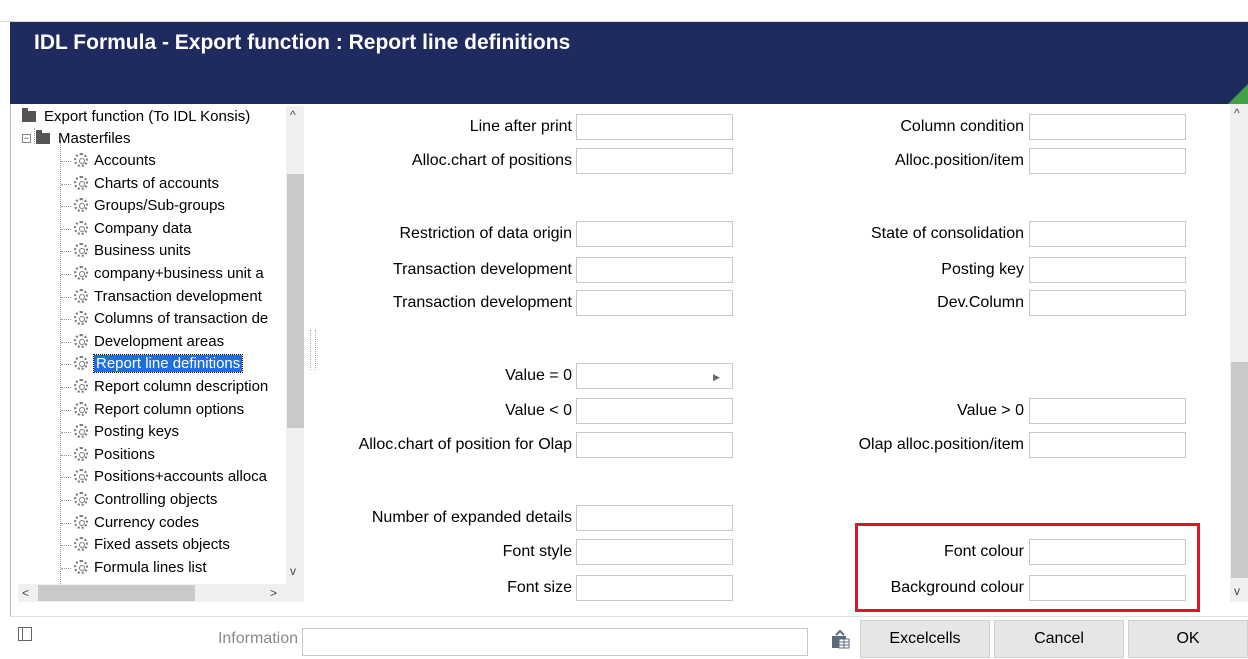 This screenshot has height=659, width=1248. Describe the element at coordinates (465, 444) in the screenshot. I see `label-alloc-chart-olap: Alloc.chart of position for Olap` at that location.